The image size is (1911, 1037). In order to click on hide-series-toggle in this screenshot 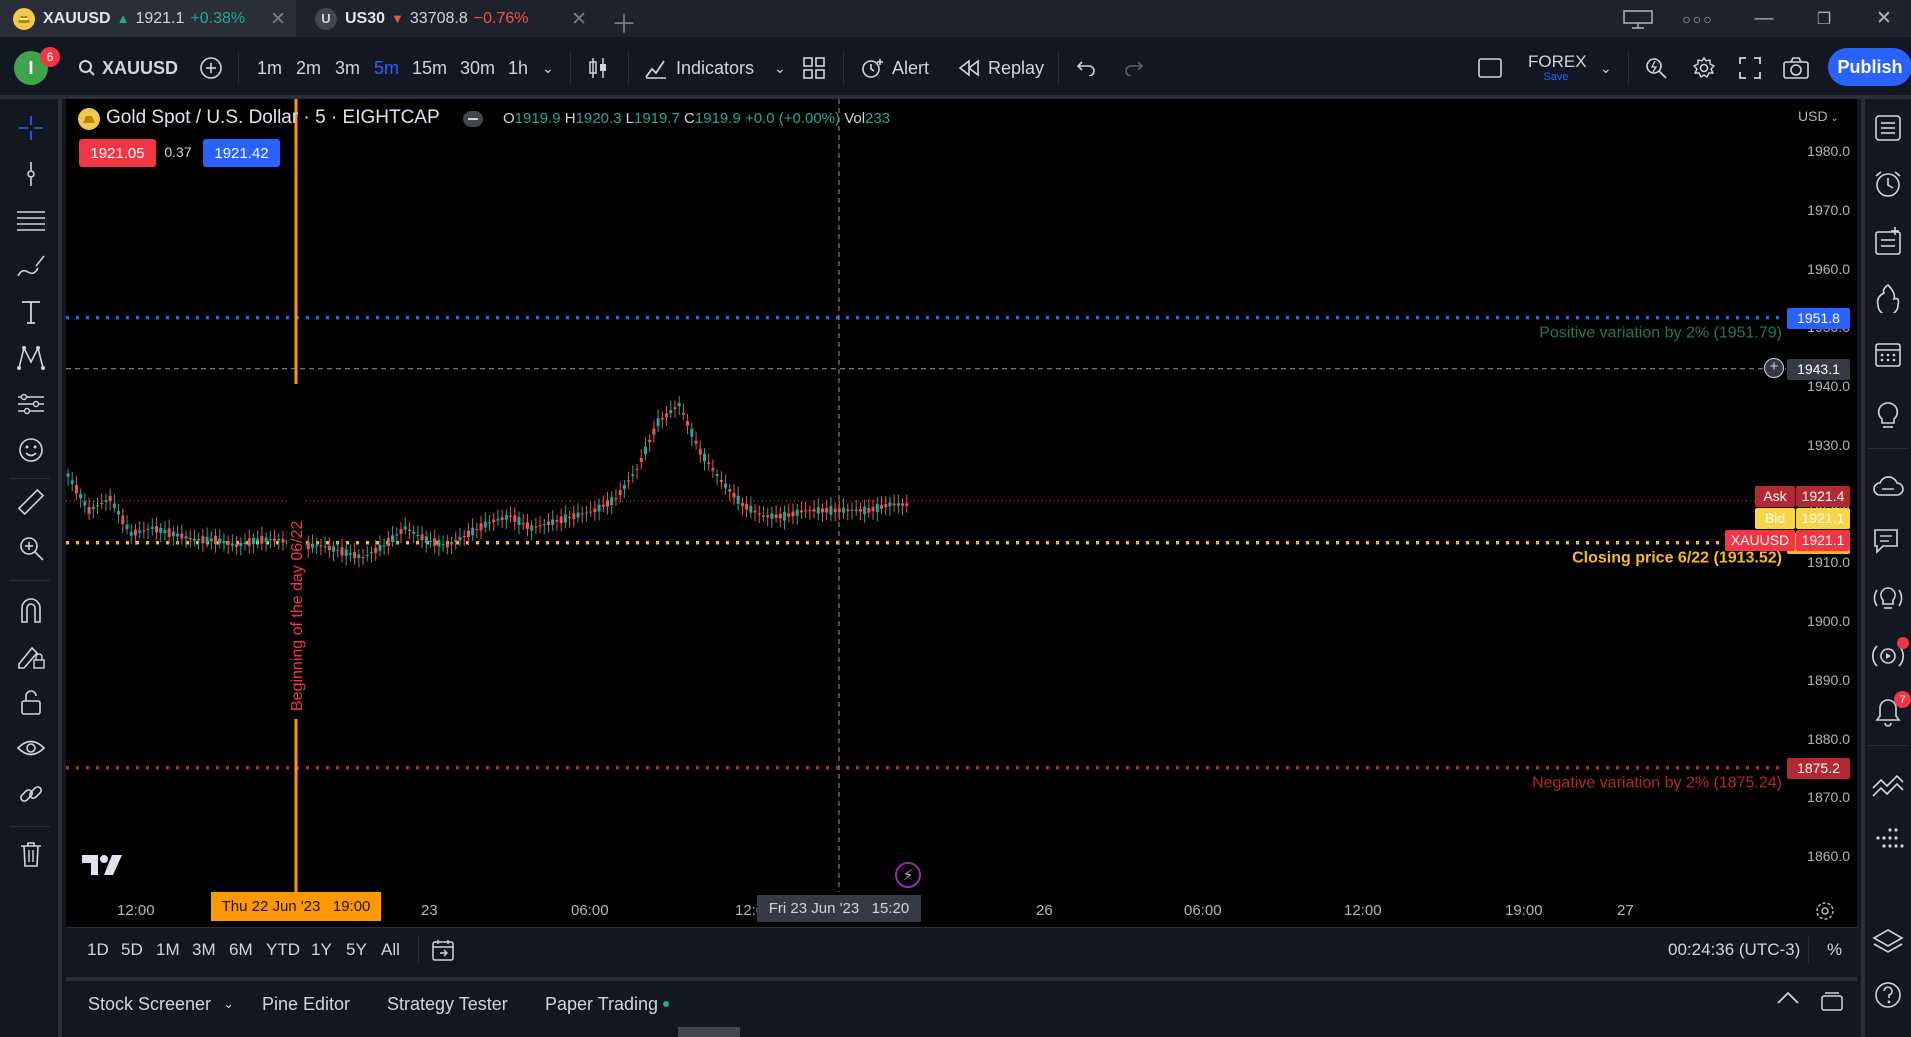, I will do `click(473, 119)`.